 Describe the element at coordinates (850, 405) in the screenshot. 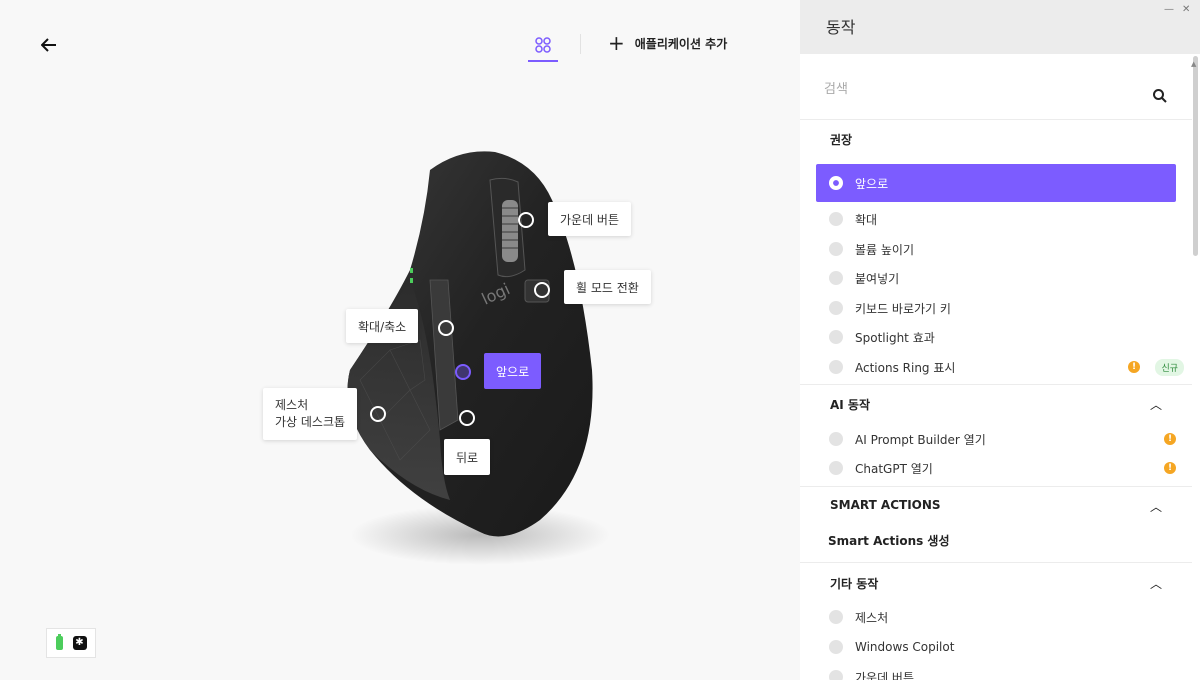

I see `section-ai-title: AI 동작` at that location.